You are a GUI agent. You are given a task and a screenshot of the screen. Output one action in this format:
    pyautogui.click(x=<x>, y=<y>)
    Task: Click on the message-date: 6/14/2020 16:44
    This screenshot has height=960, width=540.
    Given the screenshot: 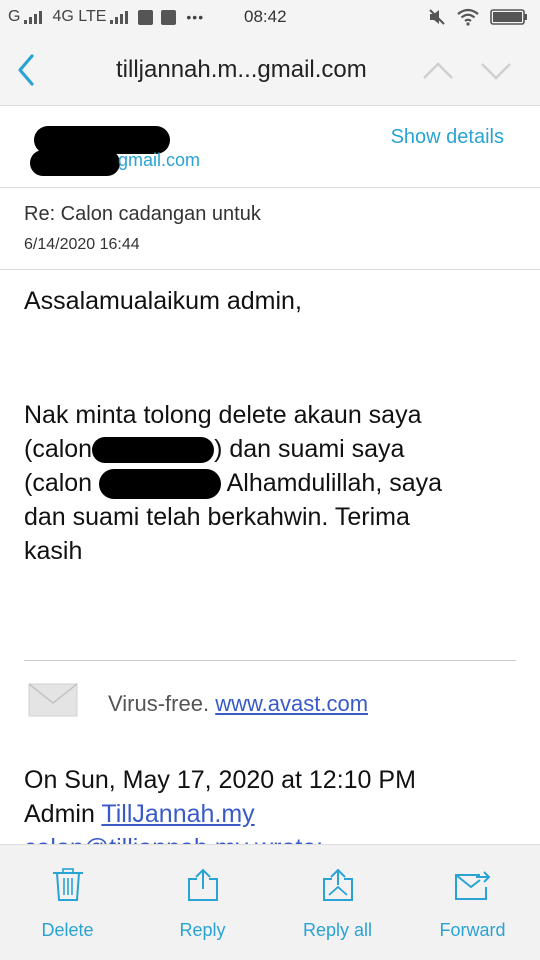 What is the action you would take?
    pyautogui.click(x=82, y=244)
    